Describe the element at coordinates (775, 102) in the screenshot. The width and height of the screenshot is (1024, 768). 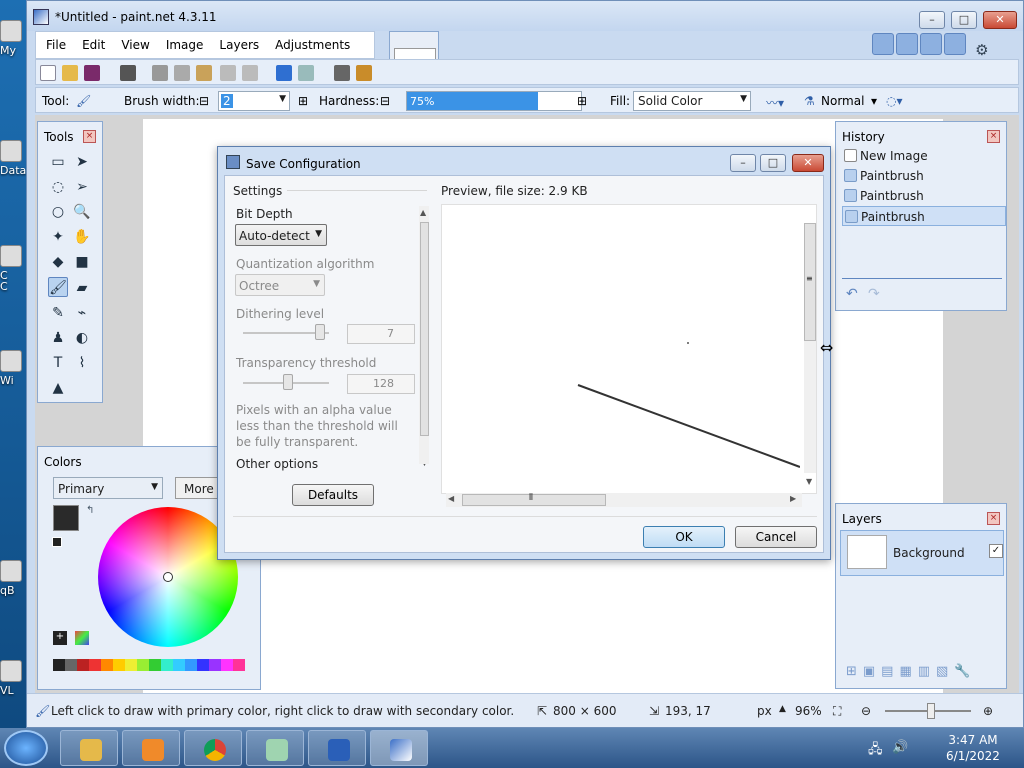
I see `antialias-icon: 〰▾` at that location.